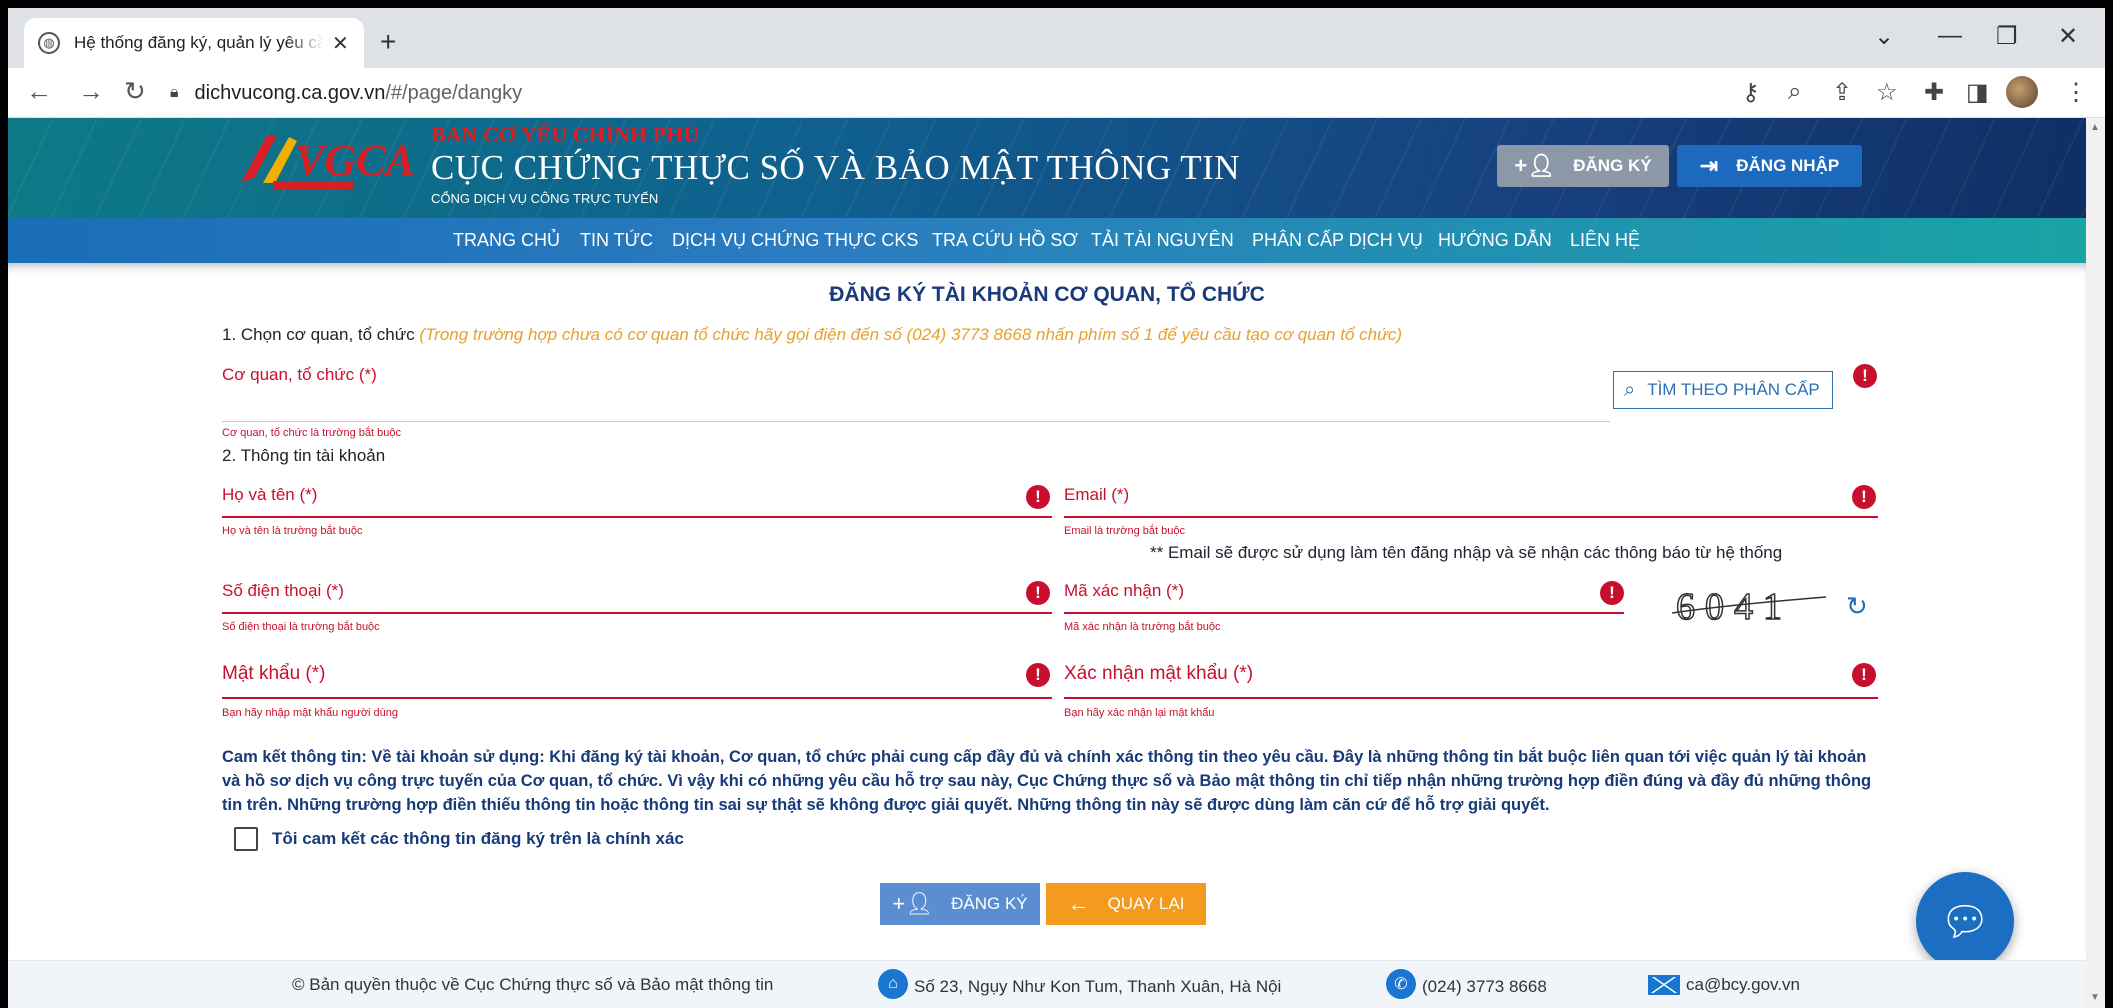  What do you see at coordinates (1733, 389) in the screenshot?
I see `search-by-level-label: TÌM THEO PHÂN CẤP` at bounding box center [1733, 389].